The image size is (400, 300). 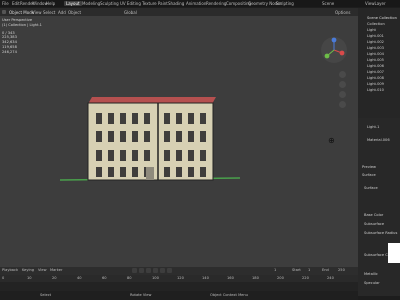 What do you see at coordinates (9, 51) in the screenshot?
I see `overlay-triangles: 246,274` at bounding box center [9, 51].